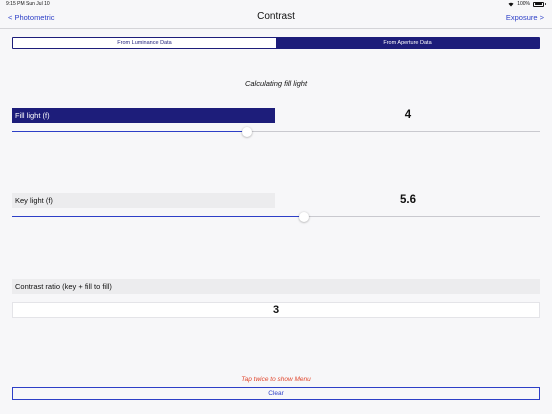 This screenshot has width=552, height=414. Describe the element at coordinates (247, 132) in the screenshot. I see `fill-light-slider-thumb` at that location.